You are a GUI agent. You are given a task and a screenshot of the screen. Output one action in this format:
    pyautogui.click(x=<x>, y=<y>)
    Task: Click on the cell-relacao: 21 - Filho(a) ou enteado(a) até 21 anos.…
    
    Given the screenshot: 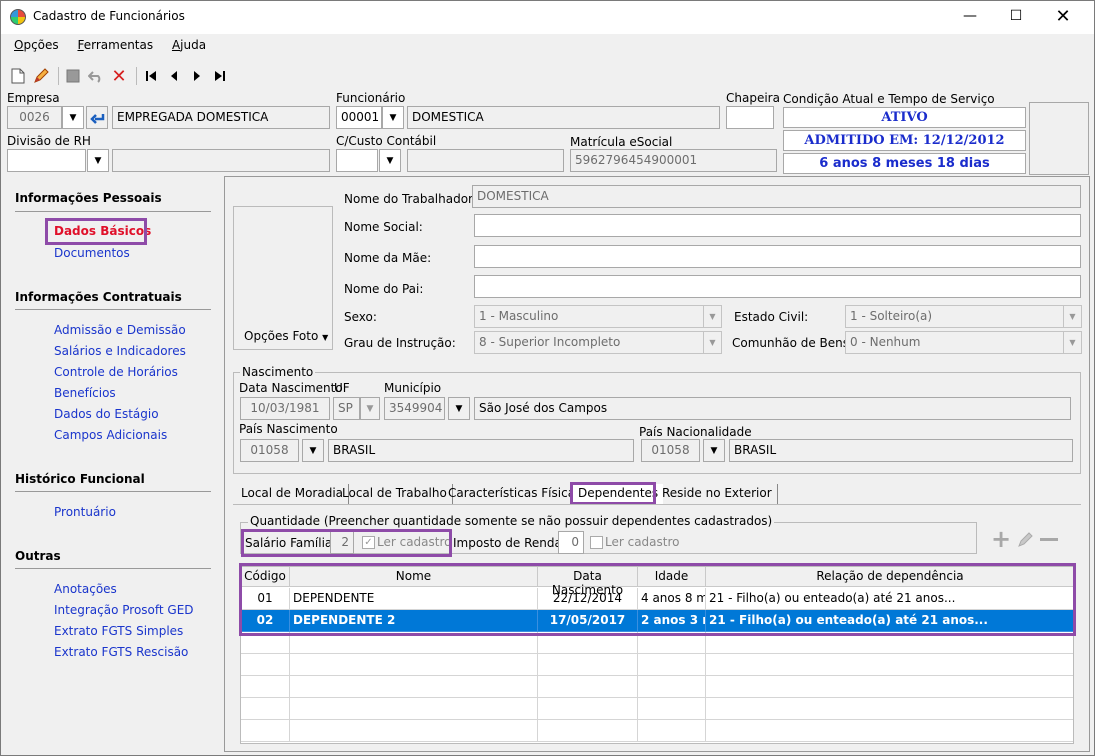 What is the action you would take?
    pyautogui.click(x=889, y=599)
    